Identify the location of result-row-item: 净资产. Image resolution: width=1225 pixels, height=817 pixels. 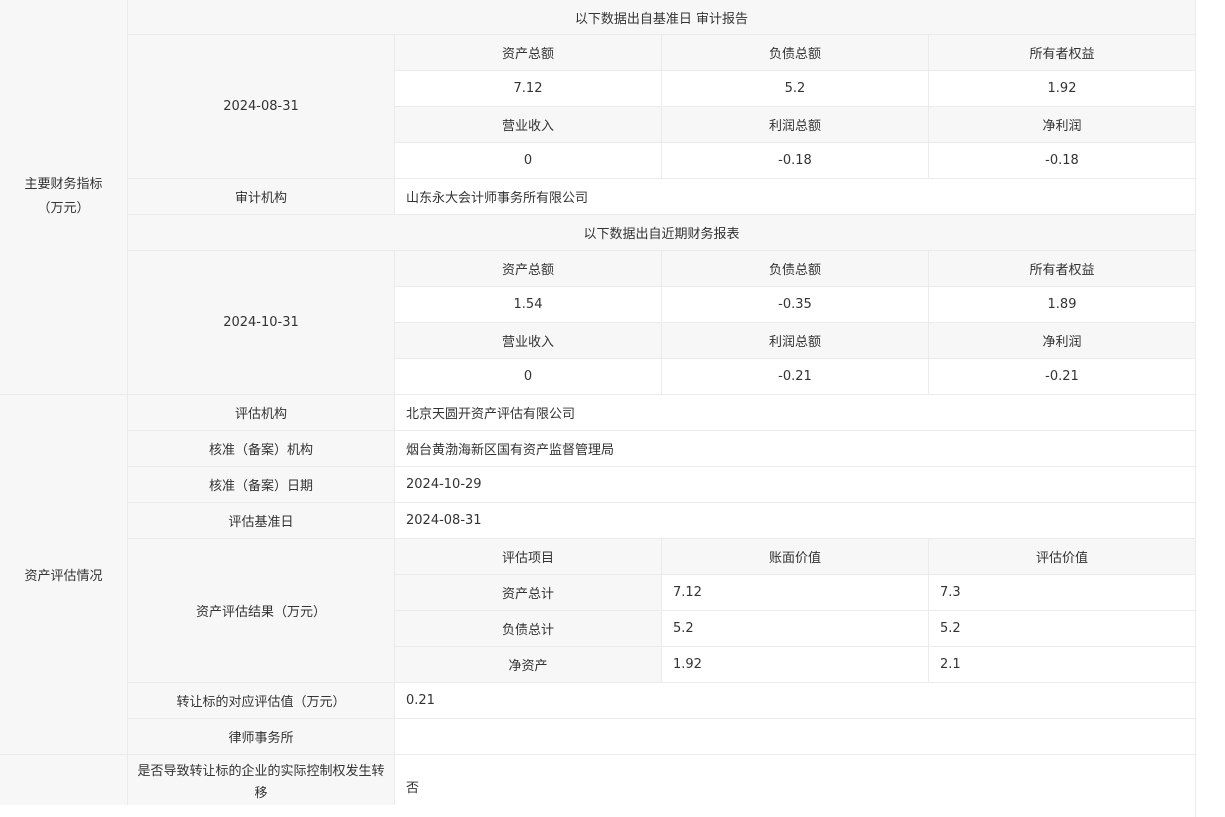
(528, 665).